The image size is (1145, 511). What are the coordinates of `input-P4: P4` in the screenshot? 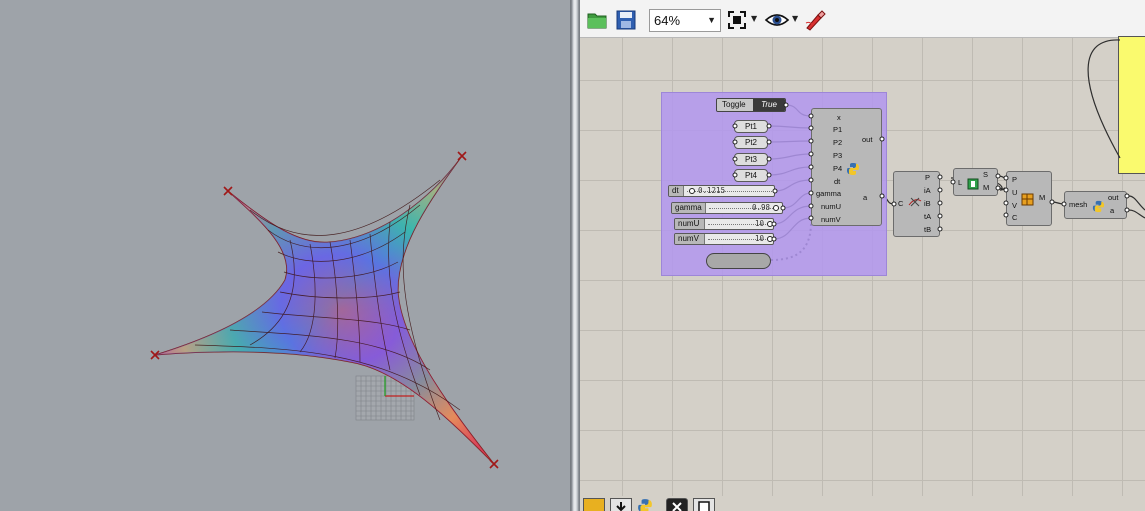 It's located at (838, 168).